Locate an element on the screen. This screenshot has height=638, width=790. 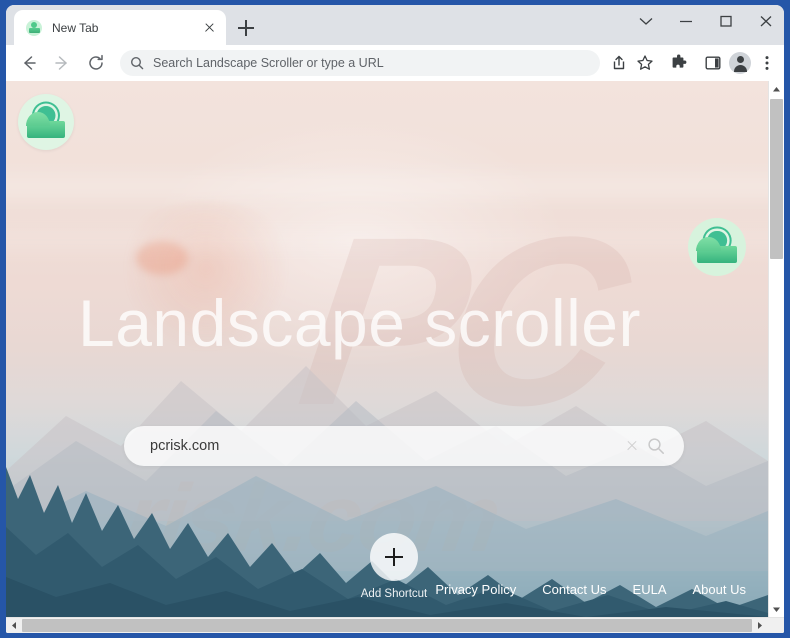
scroll-left-icon is located at coordinates (14, 625).